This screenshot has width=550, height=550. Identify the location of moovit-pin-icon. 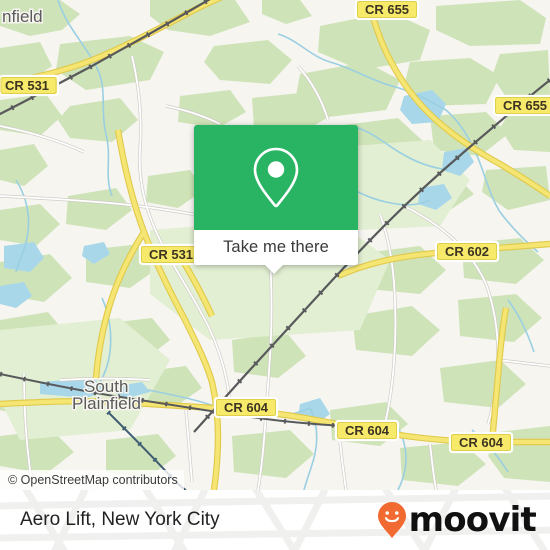
(391, 520).